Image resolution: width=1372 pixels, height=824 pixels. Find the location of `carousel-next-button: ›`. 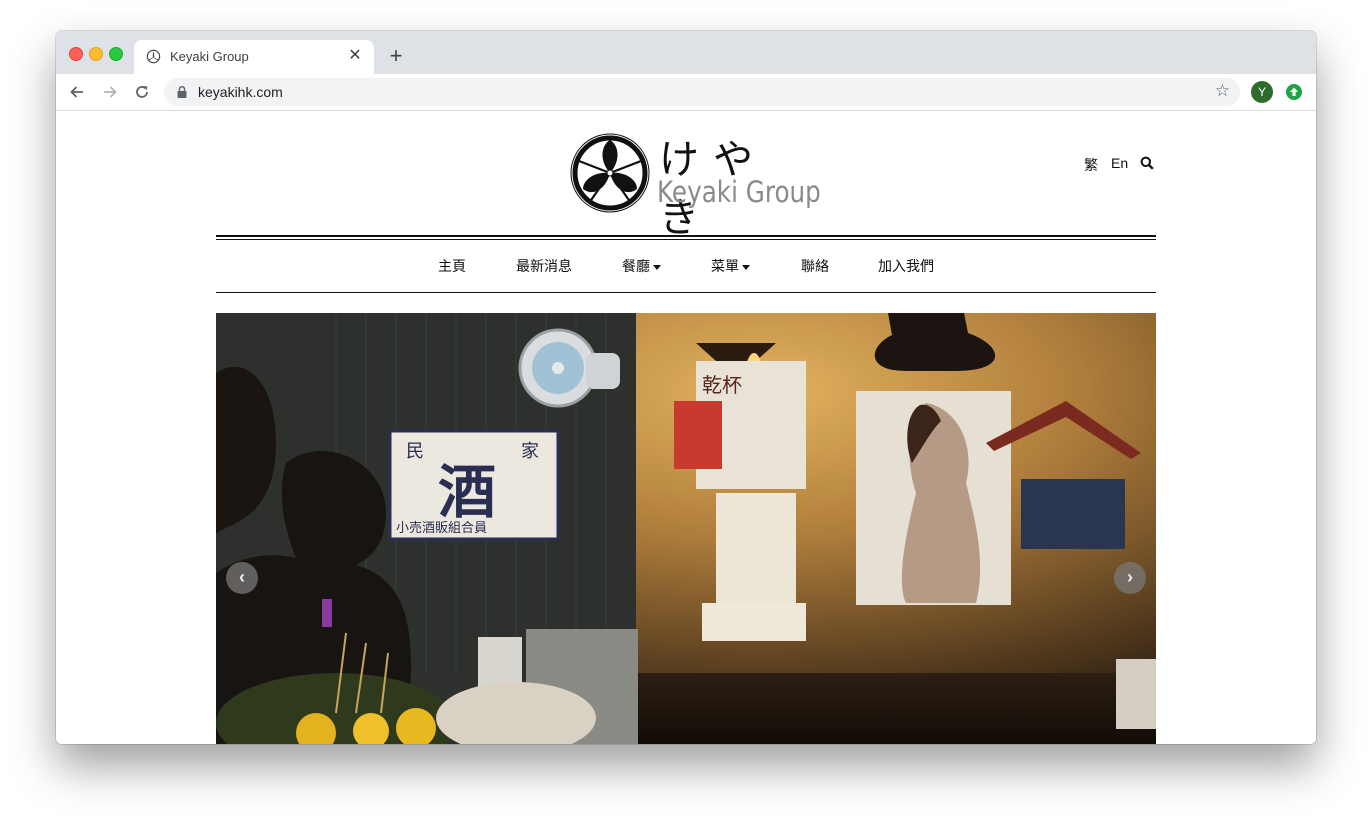

carousel-next-button: › is located at coordinates (1130, 578).